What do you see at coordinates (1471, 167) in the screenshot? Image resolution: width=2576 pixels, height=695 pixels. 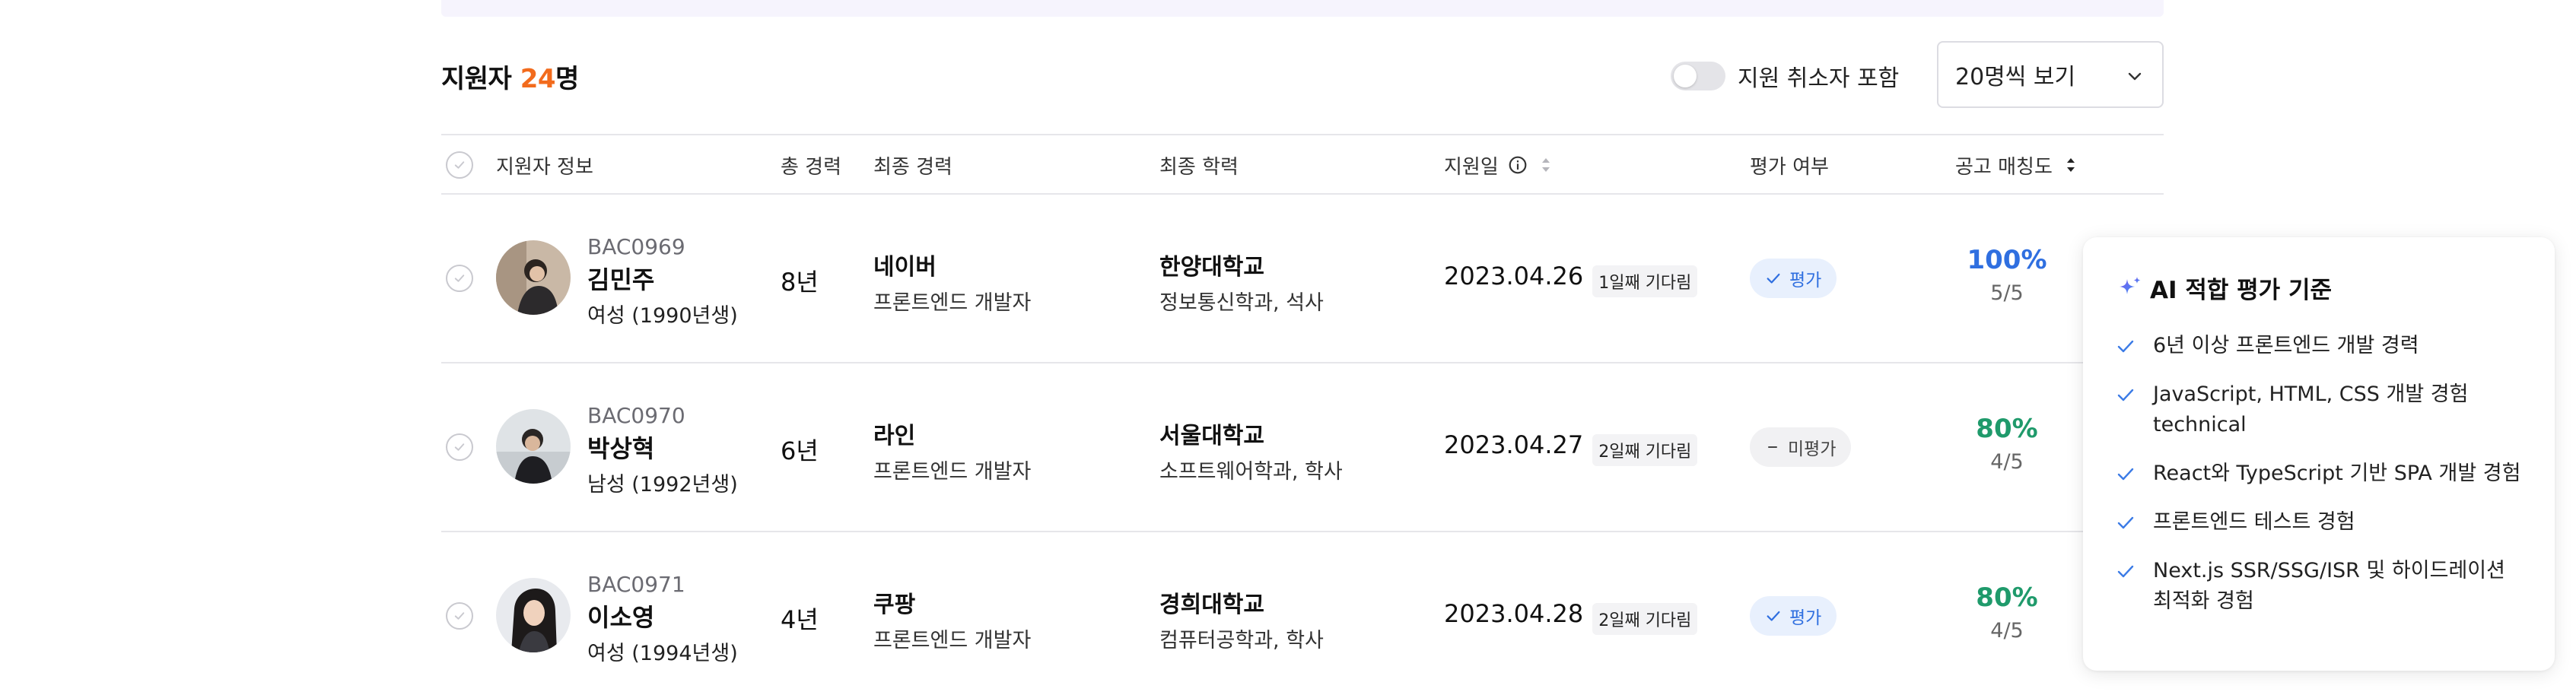 I see `col-apply-date-label: 지원일` at bounding box center [1471, 167].